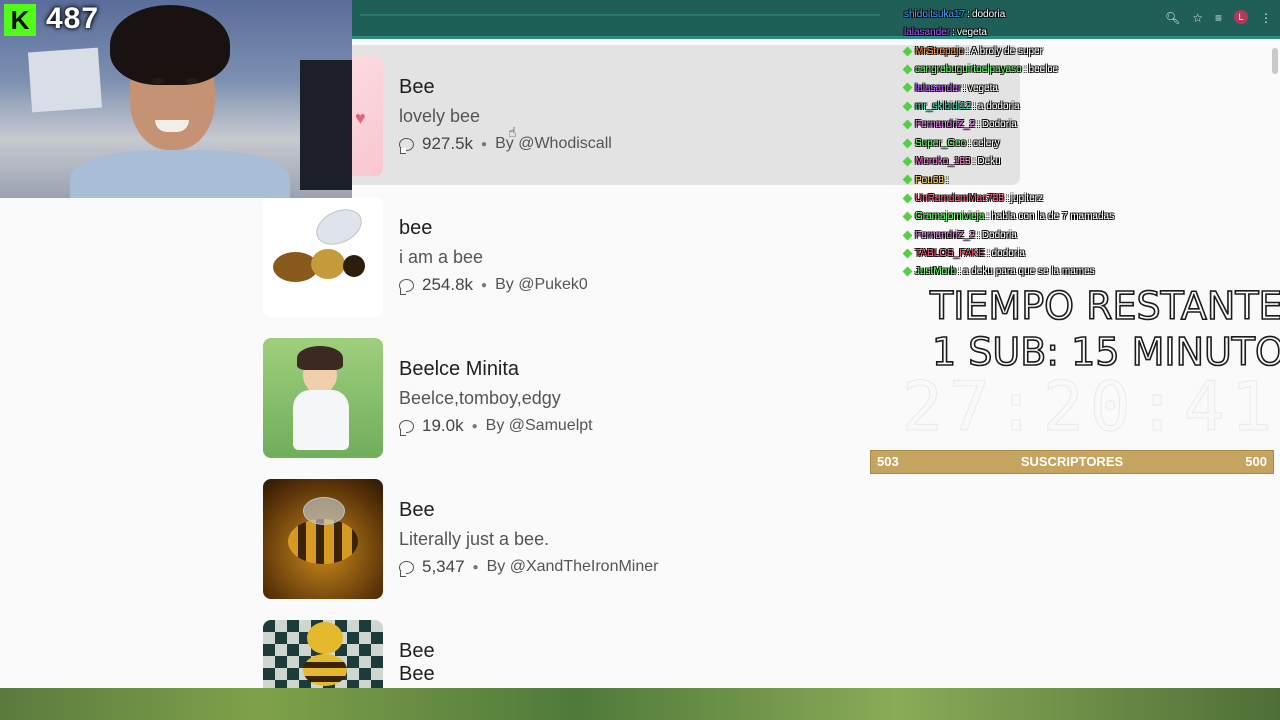 This screenshot has height=720, width=1280. What do you see at coordinates (325, 670) in the screenshot?
I see `bee-character-body-icon` at bounding box center [325, 670].